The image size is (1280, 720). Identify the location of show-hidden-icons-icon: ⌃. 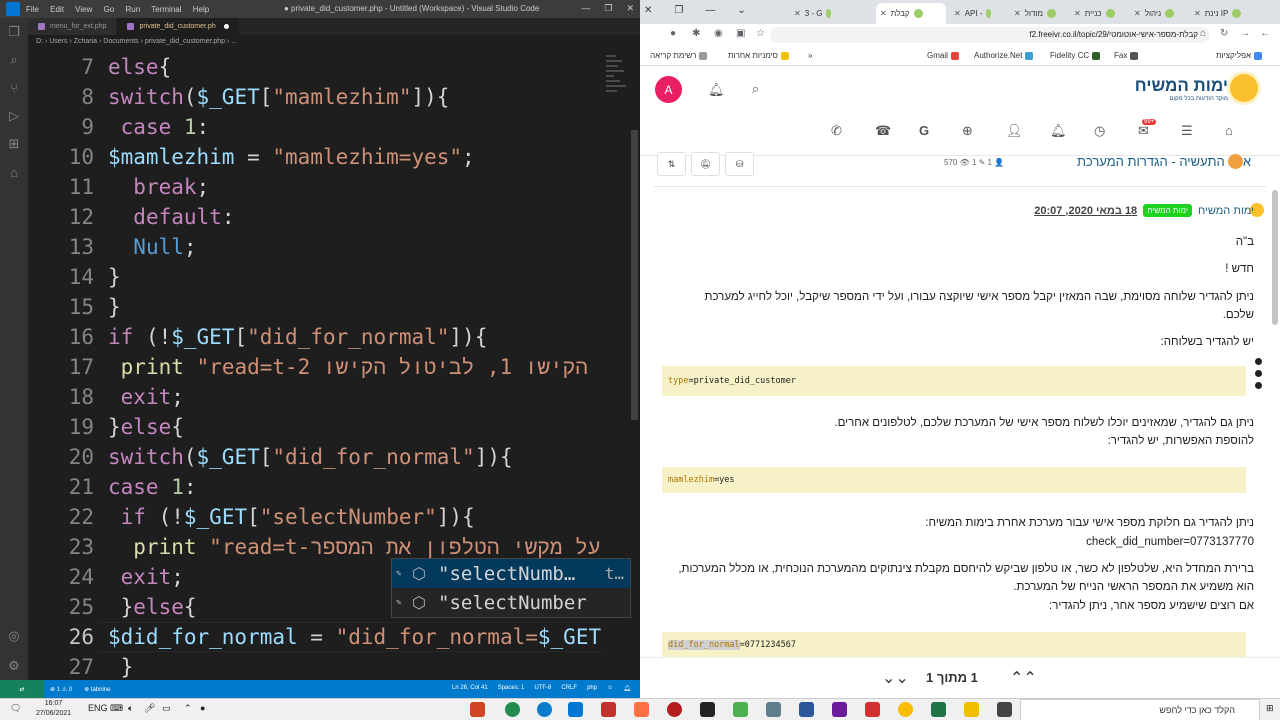
(188, 708).